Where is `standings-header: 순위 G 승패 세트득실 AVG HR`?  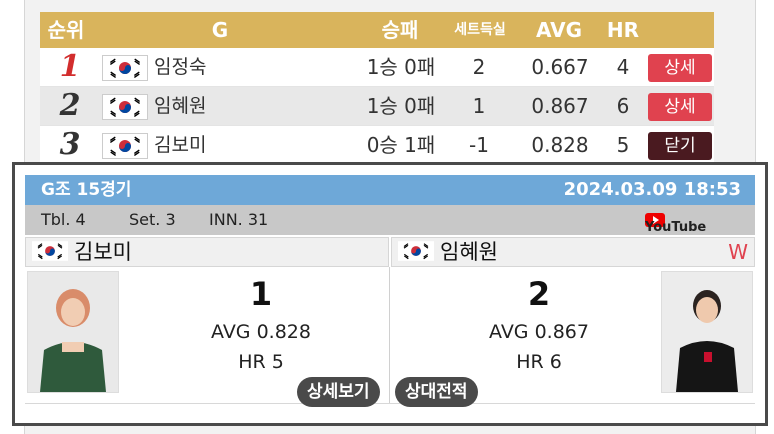
standings-header: 순위 G 승패 세트득실 AVG HR is located at coordinates (377, 30).